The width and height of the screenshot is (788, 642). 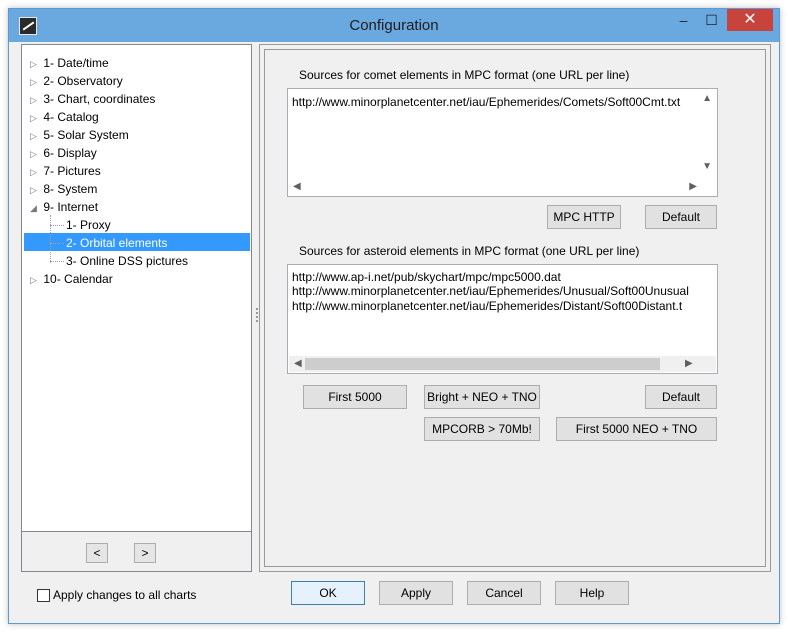 What do you see at coordinates (707, 166) in the screenshot?
I see `scroll-down-icon: ▼` at bounding box center [707, 166].